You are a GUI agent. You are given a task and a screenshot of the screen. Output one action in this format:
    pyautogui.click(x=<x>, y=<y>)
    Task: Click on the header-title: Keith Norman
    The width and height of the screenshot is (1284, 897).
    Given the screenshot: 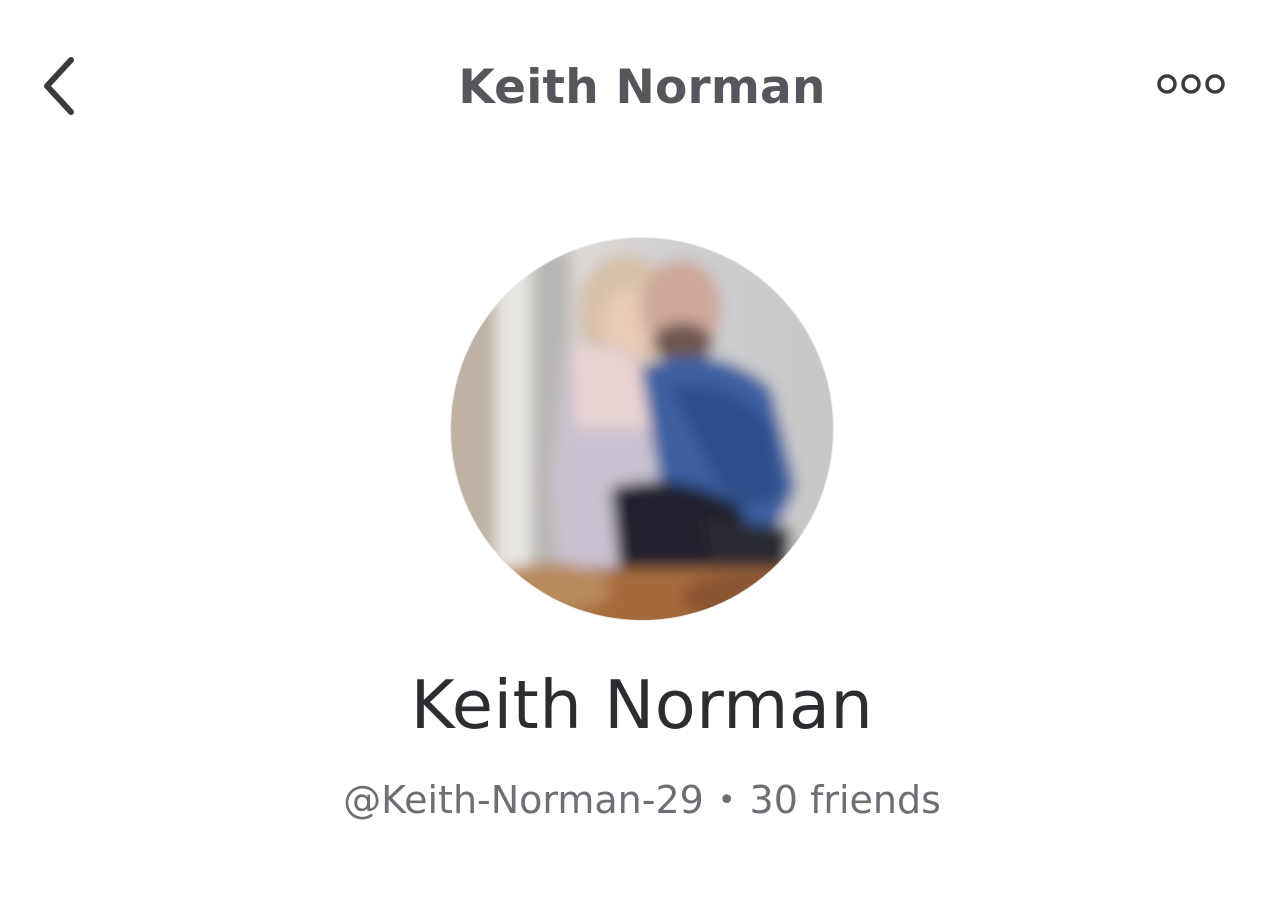 What is the action you would take?
    pyautogui.click(x=642, y=87)
    